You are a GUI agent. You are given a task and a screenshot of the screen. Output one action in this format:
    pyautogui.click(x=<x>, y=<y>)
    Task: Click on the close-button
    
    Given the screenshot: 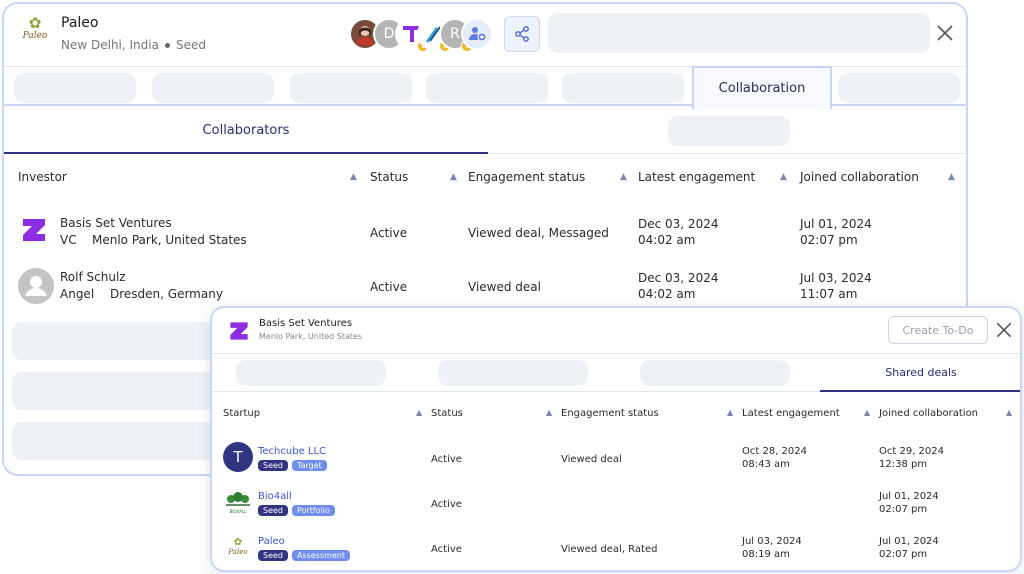 What is the action you would take?
    pyautogui.click(x=945, y=33)
    